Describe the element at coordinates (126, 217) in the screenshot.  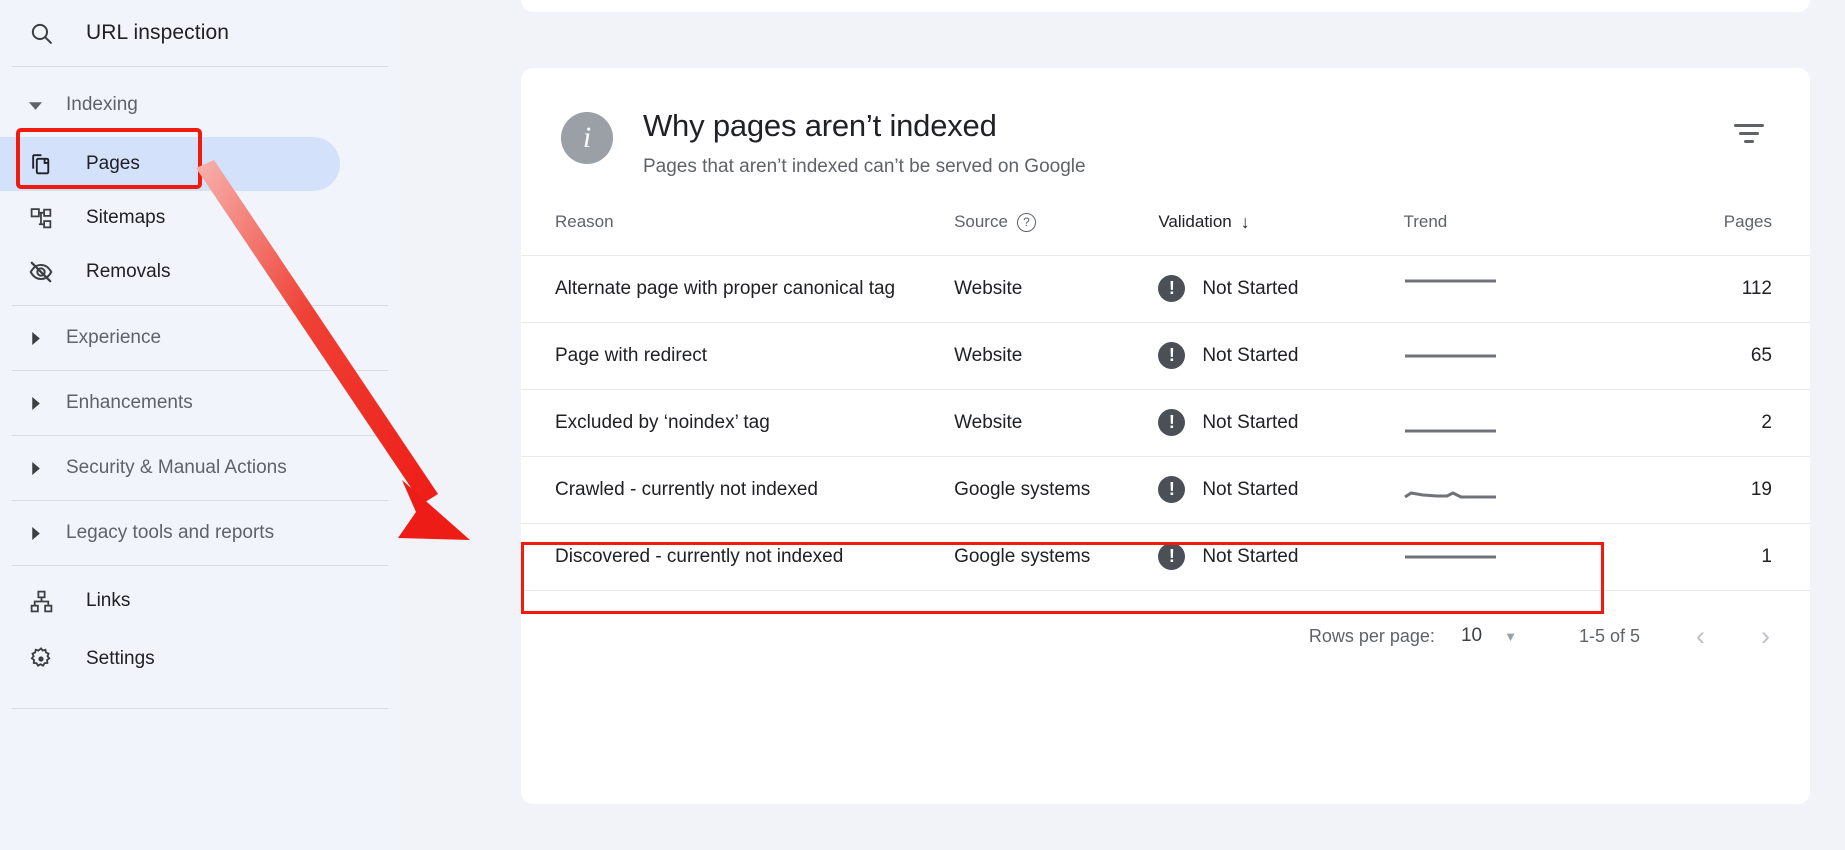
I see `sidebar-item-label: Sitemaps` at that location.